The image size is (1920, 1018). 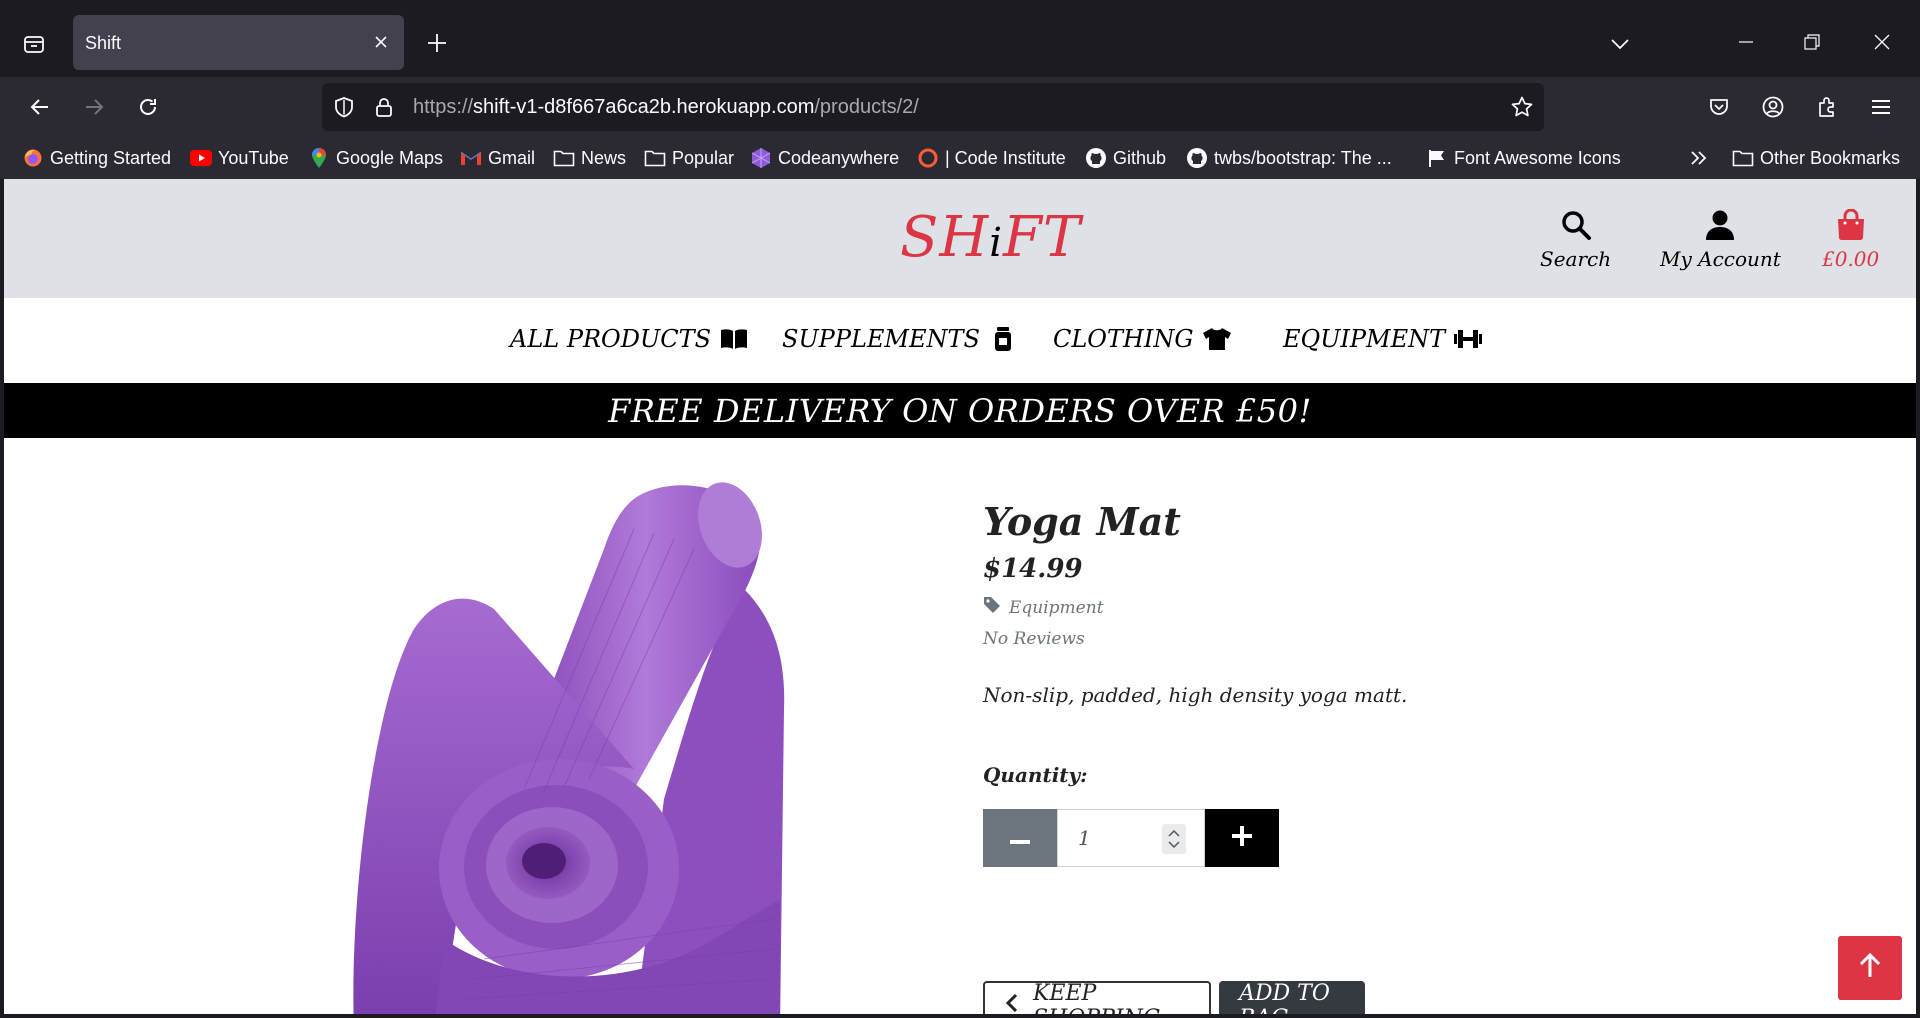 What do you see at coordinates (1882, 42) in the screenshot?
I see `close-window-icon` at bounding box center [1882, 42].